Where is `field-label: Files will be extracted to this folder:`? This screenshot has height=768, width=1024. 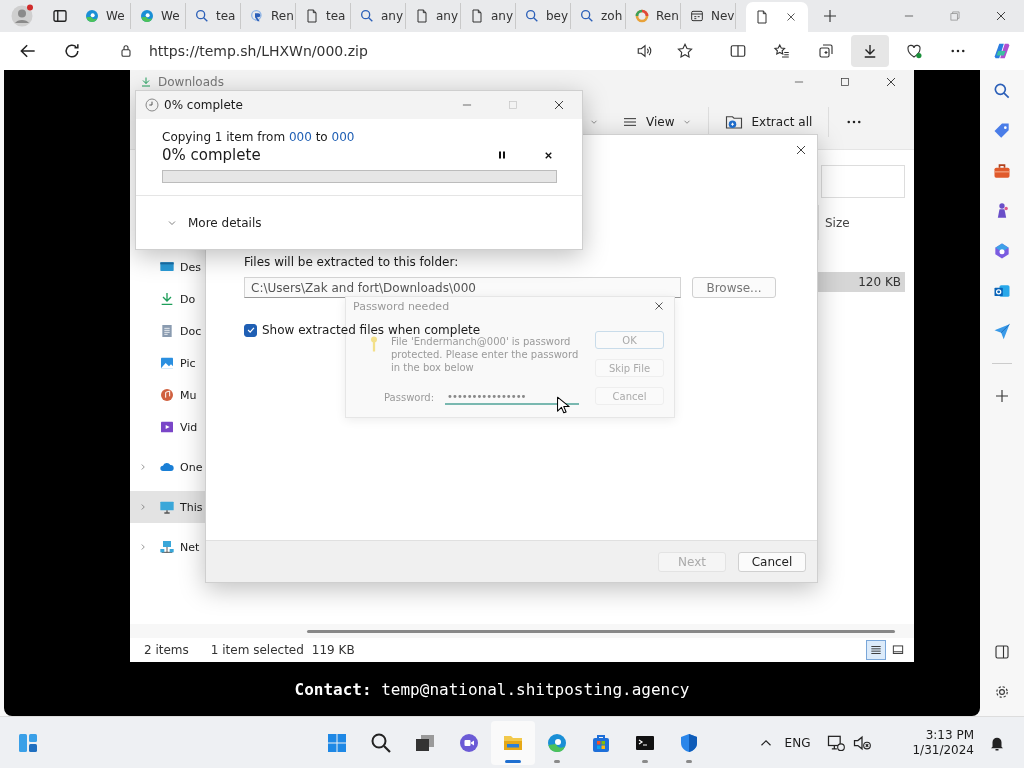 field-label: Files will be extracted to this folder: is located at coordinates (352, 262).